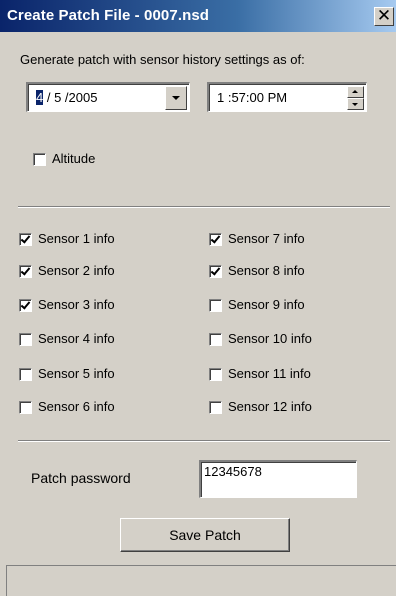 Image resolution: width=396 pixels, height=596 pixels. I want to click on sensor-6-checkbox, so click(25, 407).